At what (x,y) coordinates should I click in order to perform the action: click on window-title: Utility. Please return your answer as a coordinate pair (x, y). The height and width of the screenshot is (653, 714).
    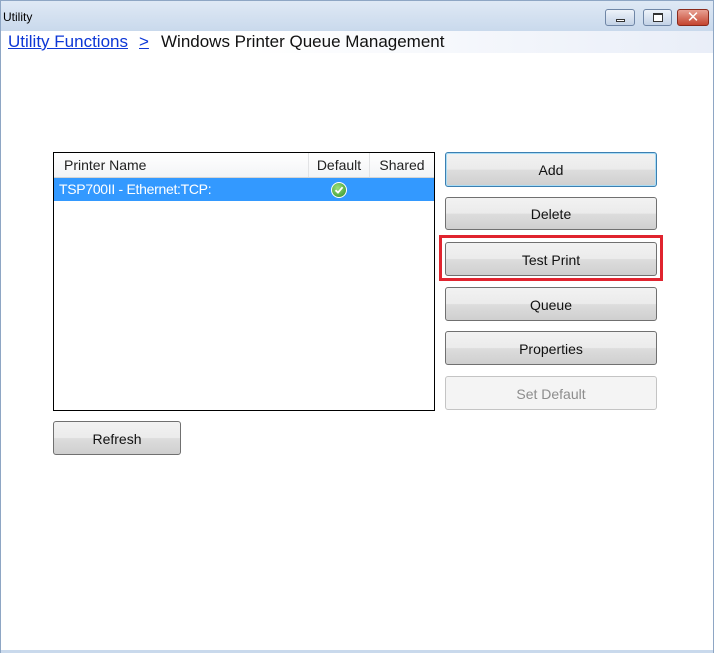
    Looking at the image, I should click on (18, 17).